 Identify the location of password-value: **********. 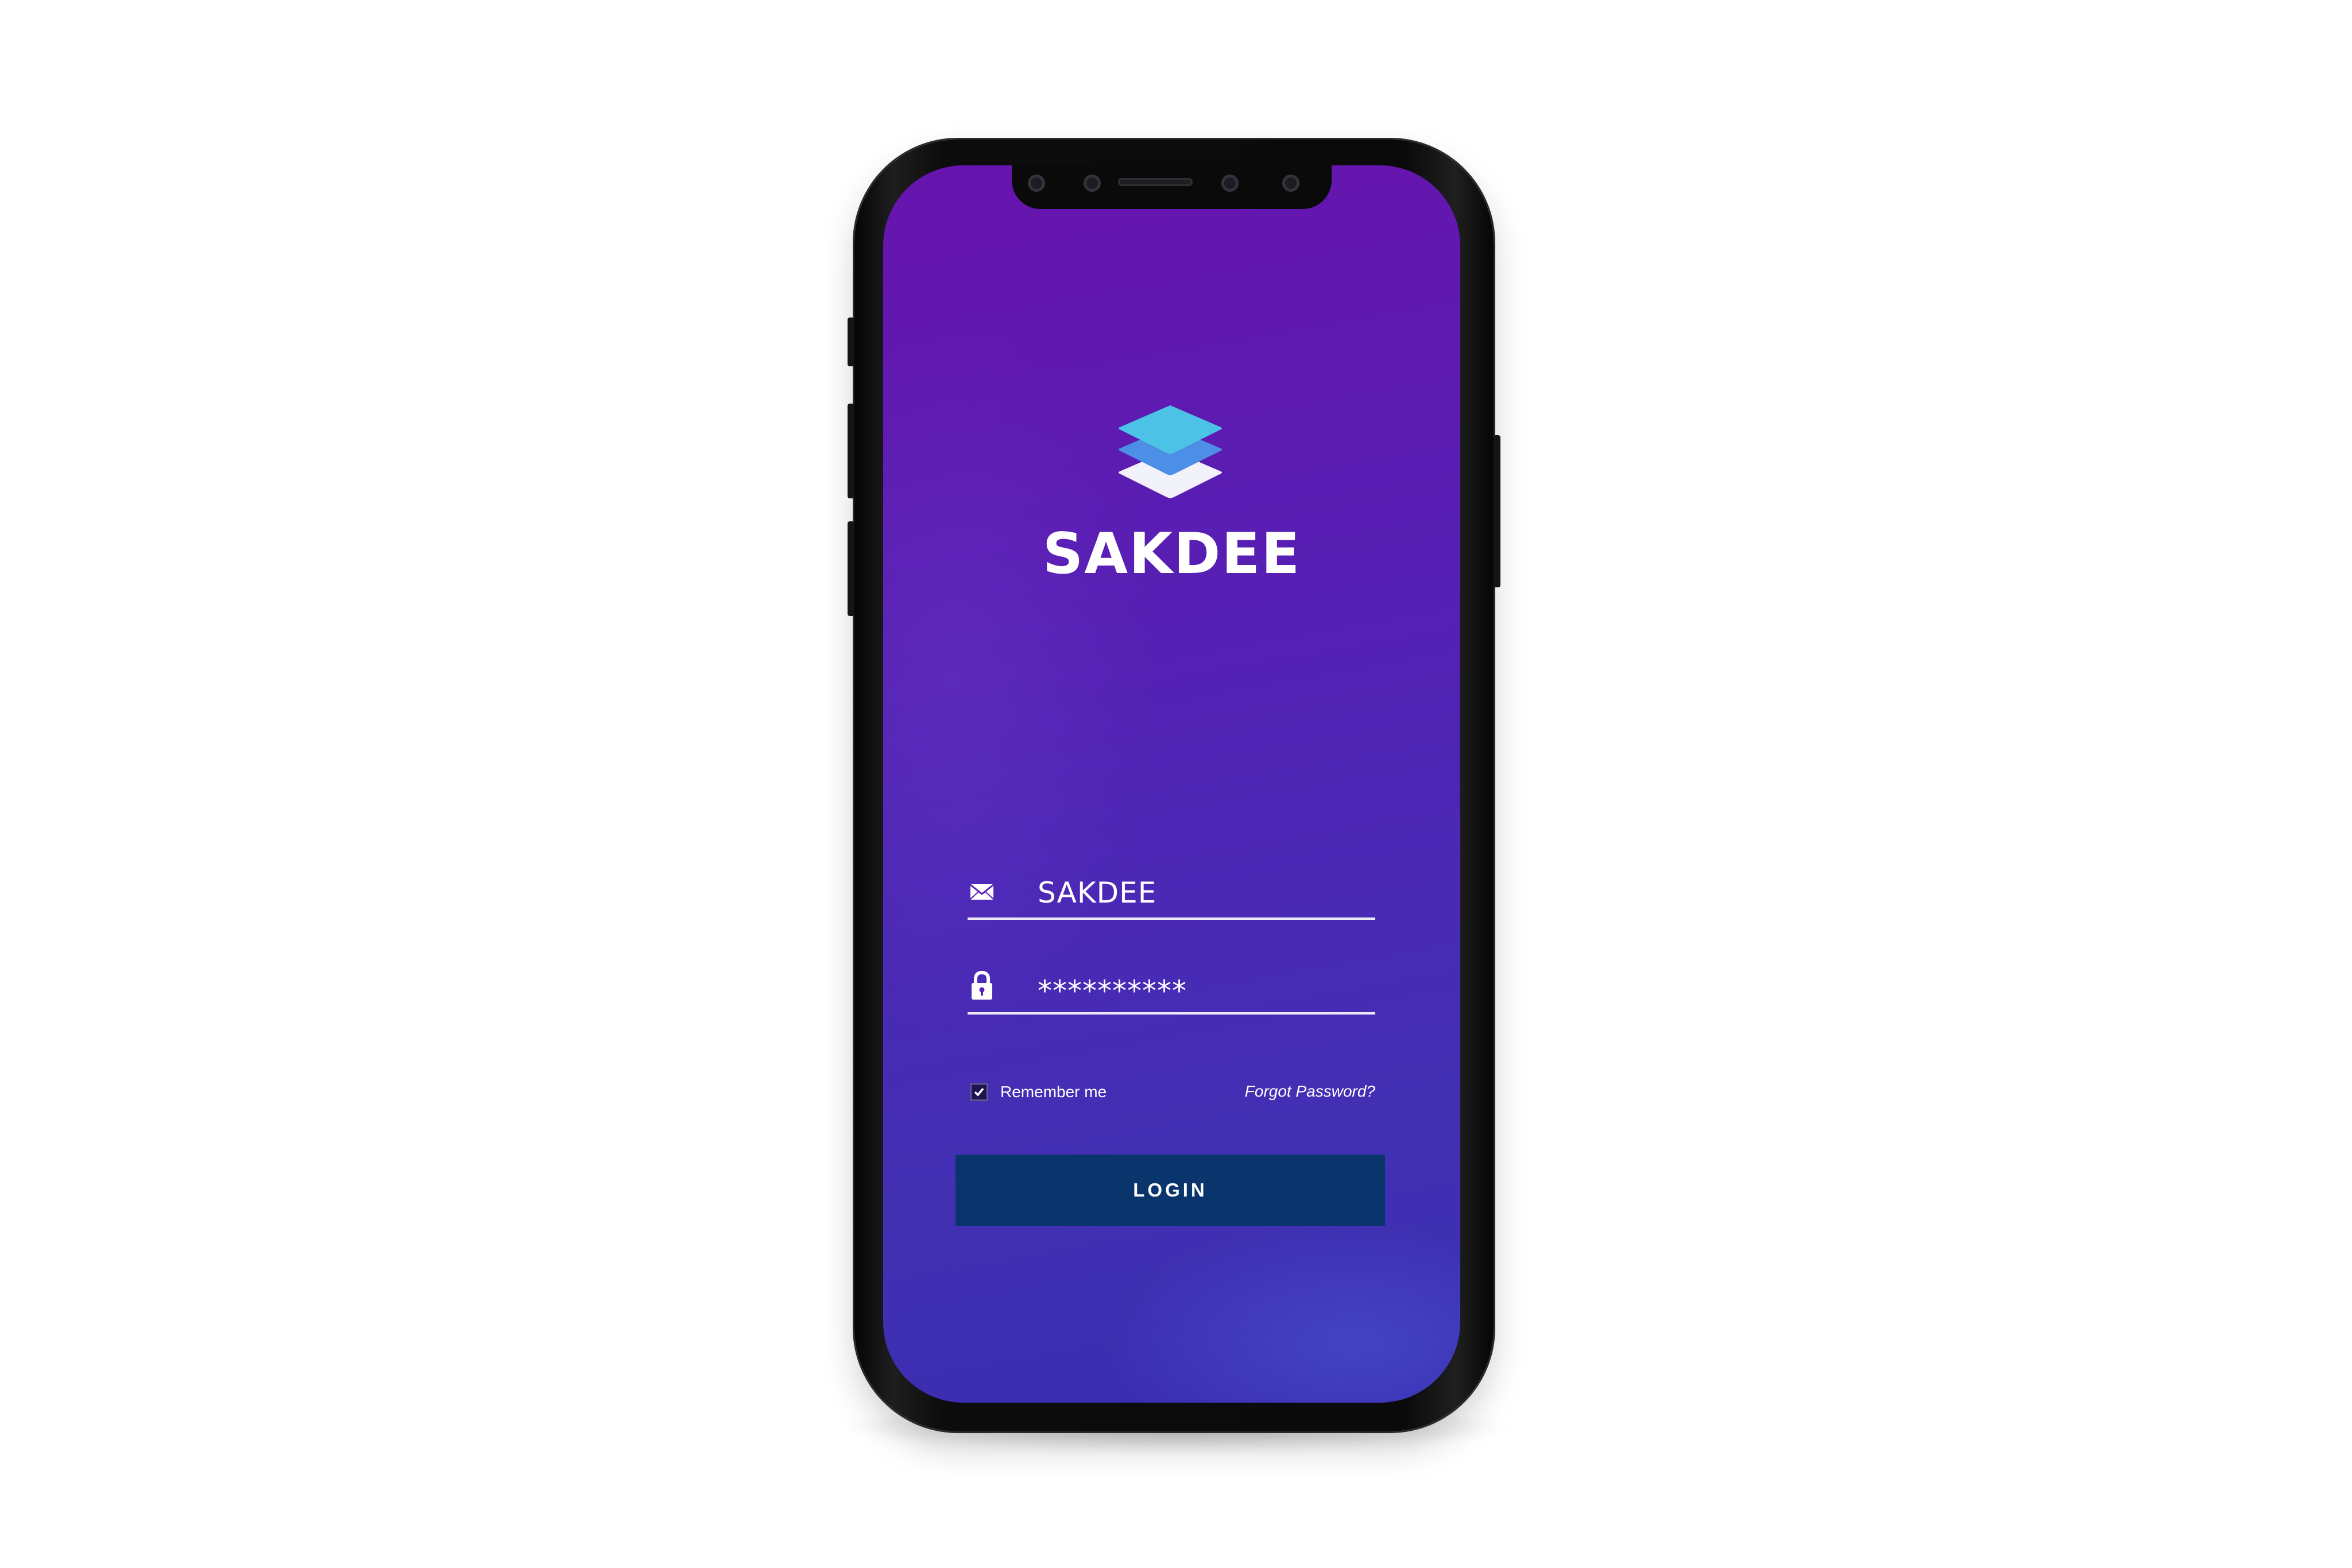
(1112, 991).